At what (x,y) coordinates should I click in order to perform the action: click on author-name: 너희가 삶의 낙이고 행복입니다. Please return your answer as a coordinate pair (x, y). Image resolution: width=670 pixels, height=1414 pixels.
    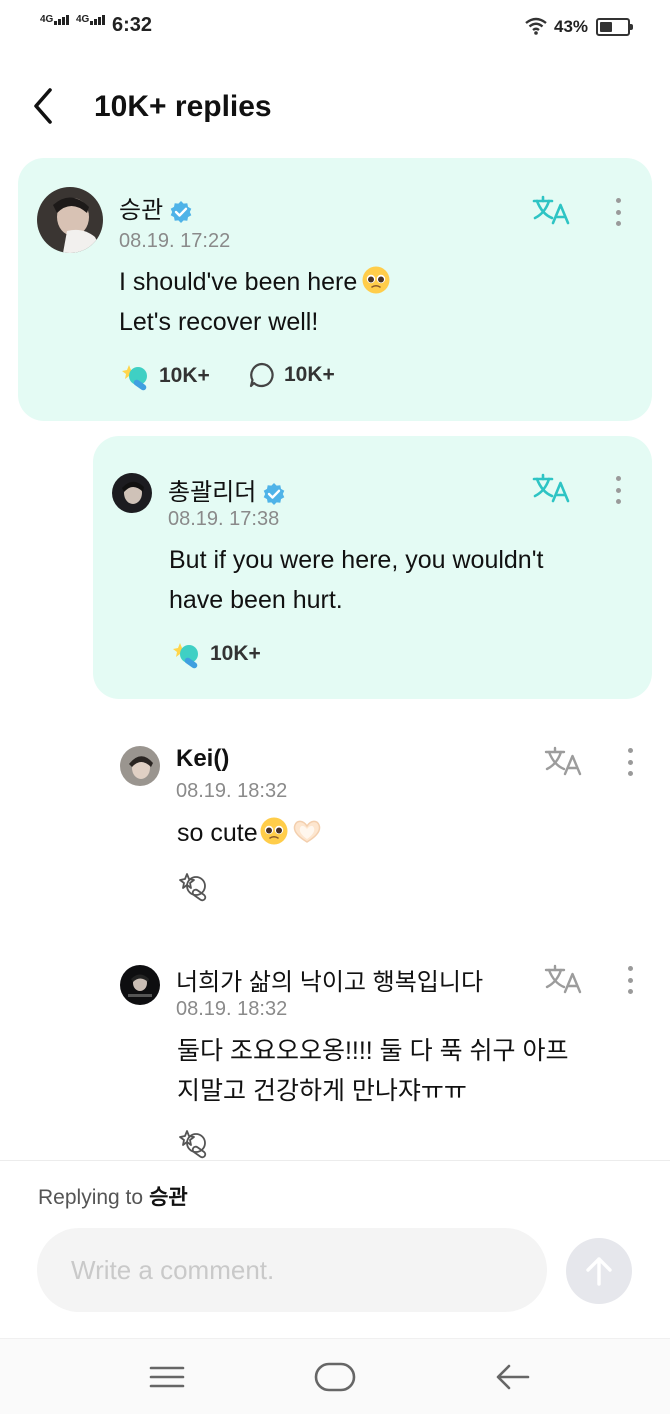
    Looking at the image, I should click on (330, 982).